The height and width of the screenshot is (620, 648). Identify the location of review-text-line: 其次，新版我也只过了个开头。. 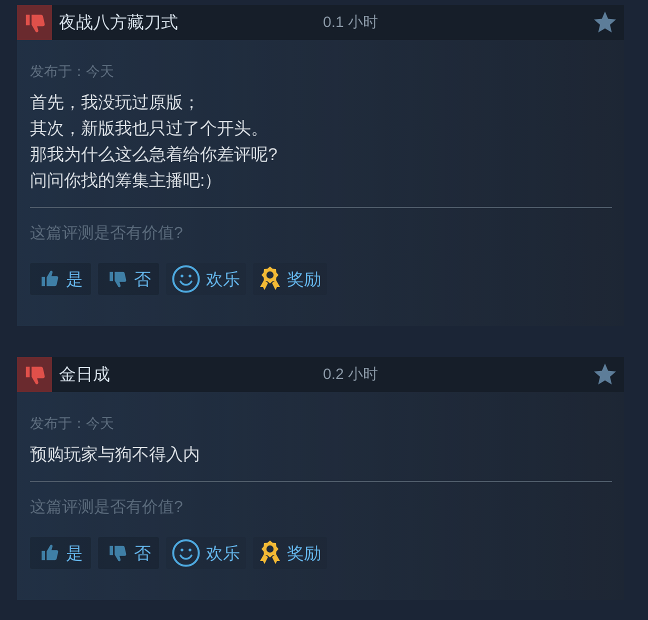
(149, 129).